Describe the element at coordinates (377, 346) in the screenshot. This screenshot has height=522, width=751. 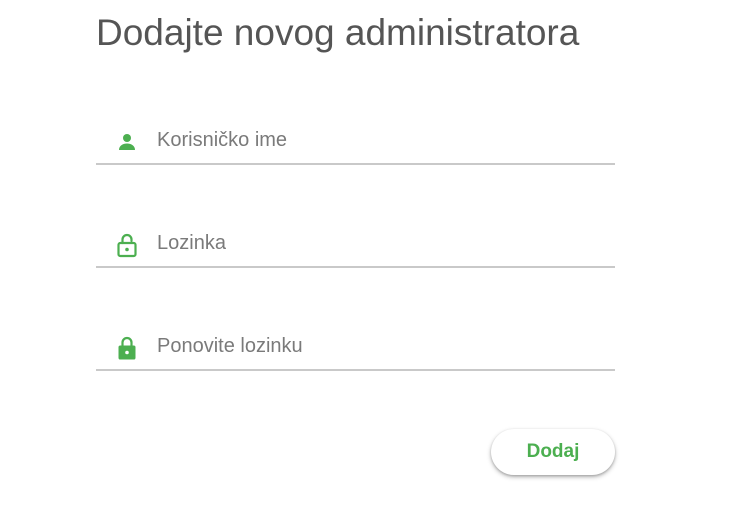
I see `confirm-password-input` at that location.